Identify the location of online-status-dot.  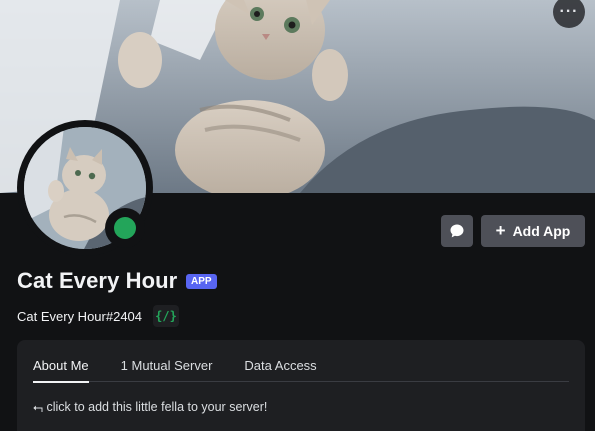
(125, 228).